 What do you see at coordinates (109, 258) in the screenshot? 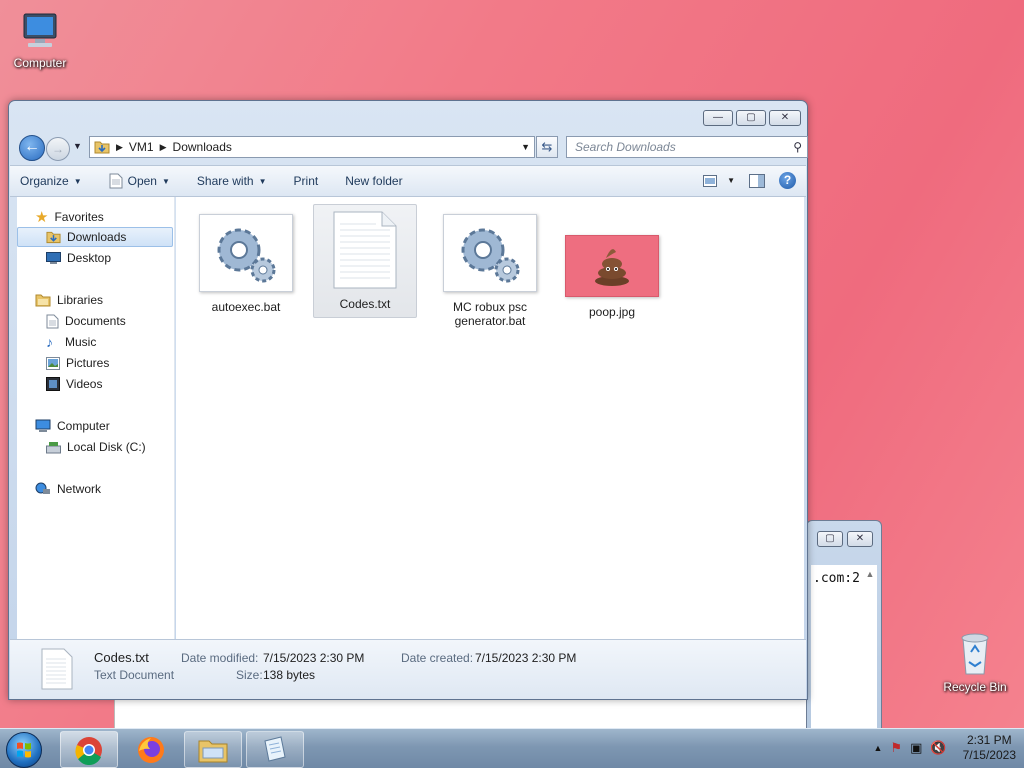
I see `nav-desktop: Desktop` at bounding box center [109, 258].